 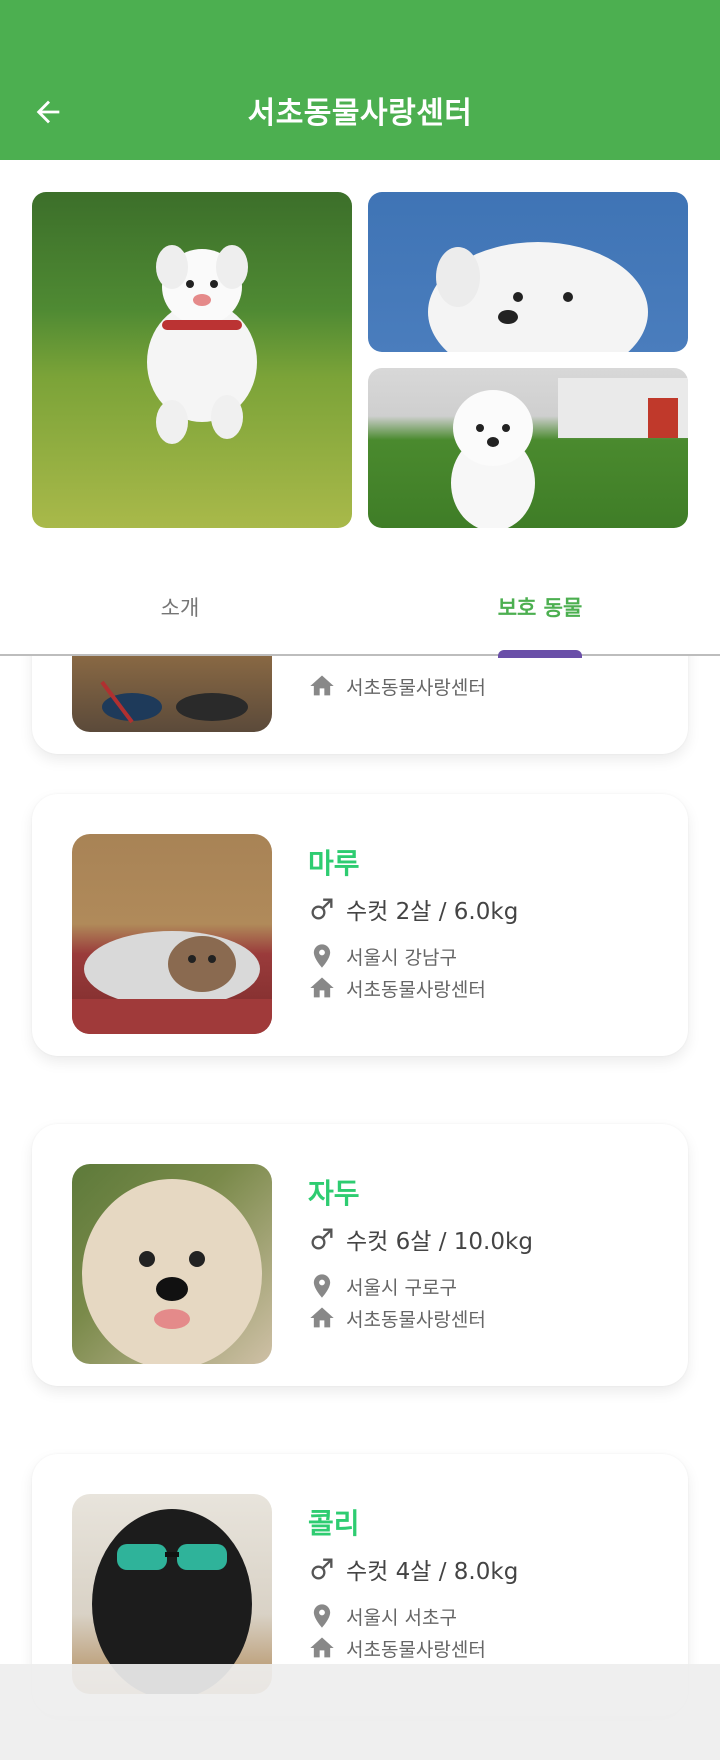 What do you see at coordinates (382, 956) in the screenshot?
I see `animal-location: 서울시 강남구` at bounding box center [382, 956].